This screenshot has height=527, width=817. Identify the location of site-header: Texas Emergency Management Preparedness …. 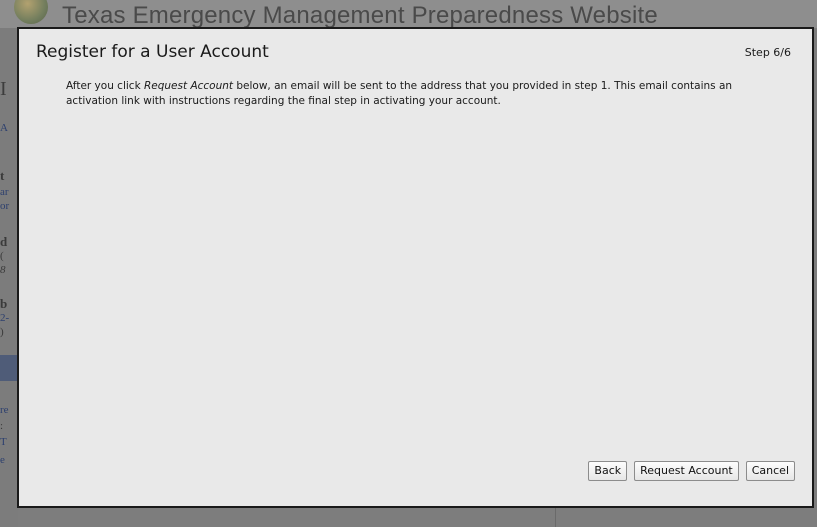
(408, 14).